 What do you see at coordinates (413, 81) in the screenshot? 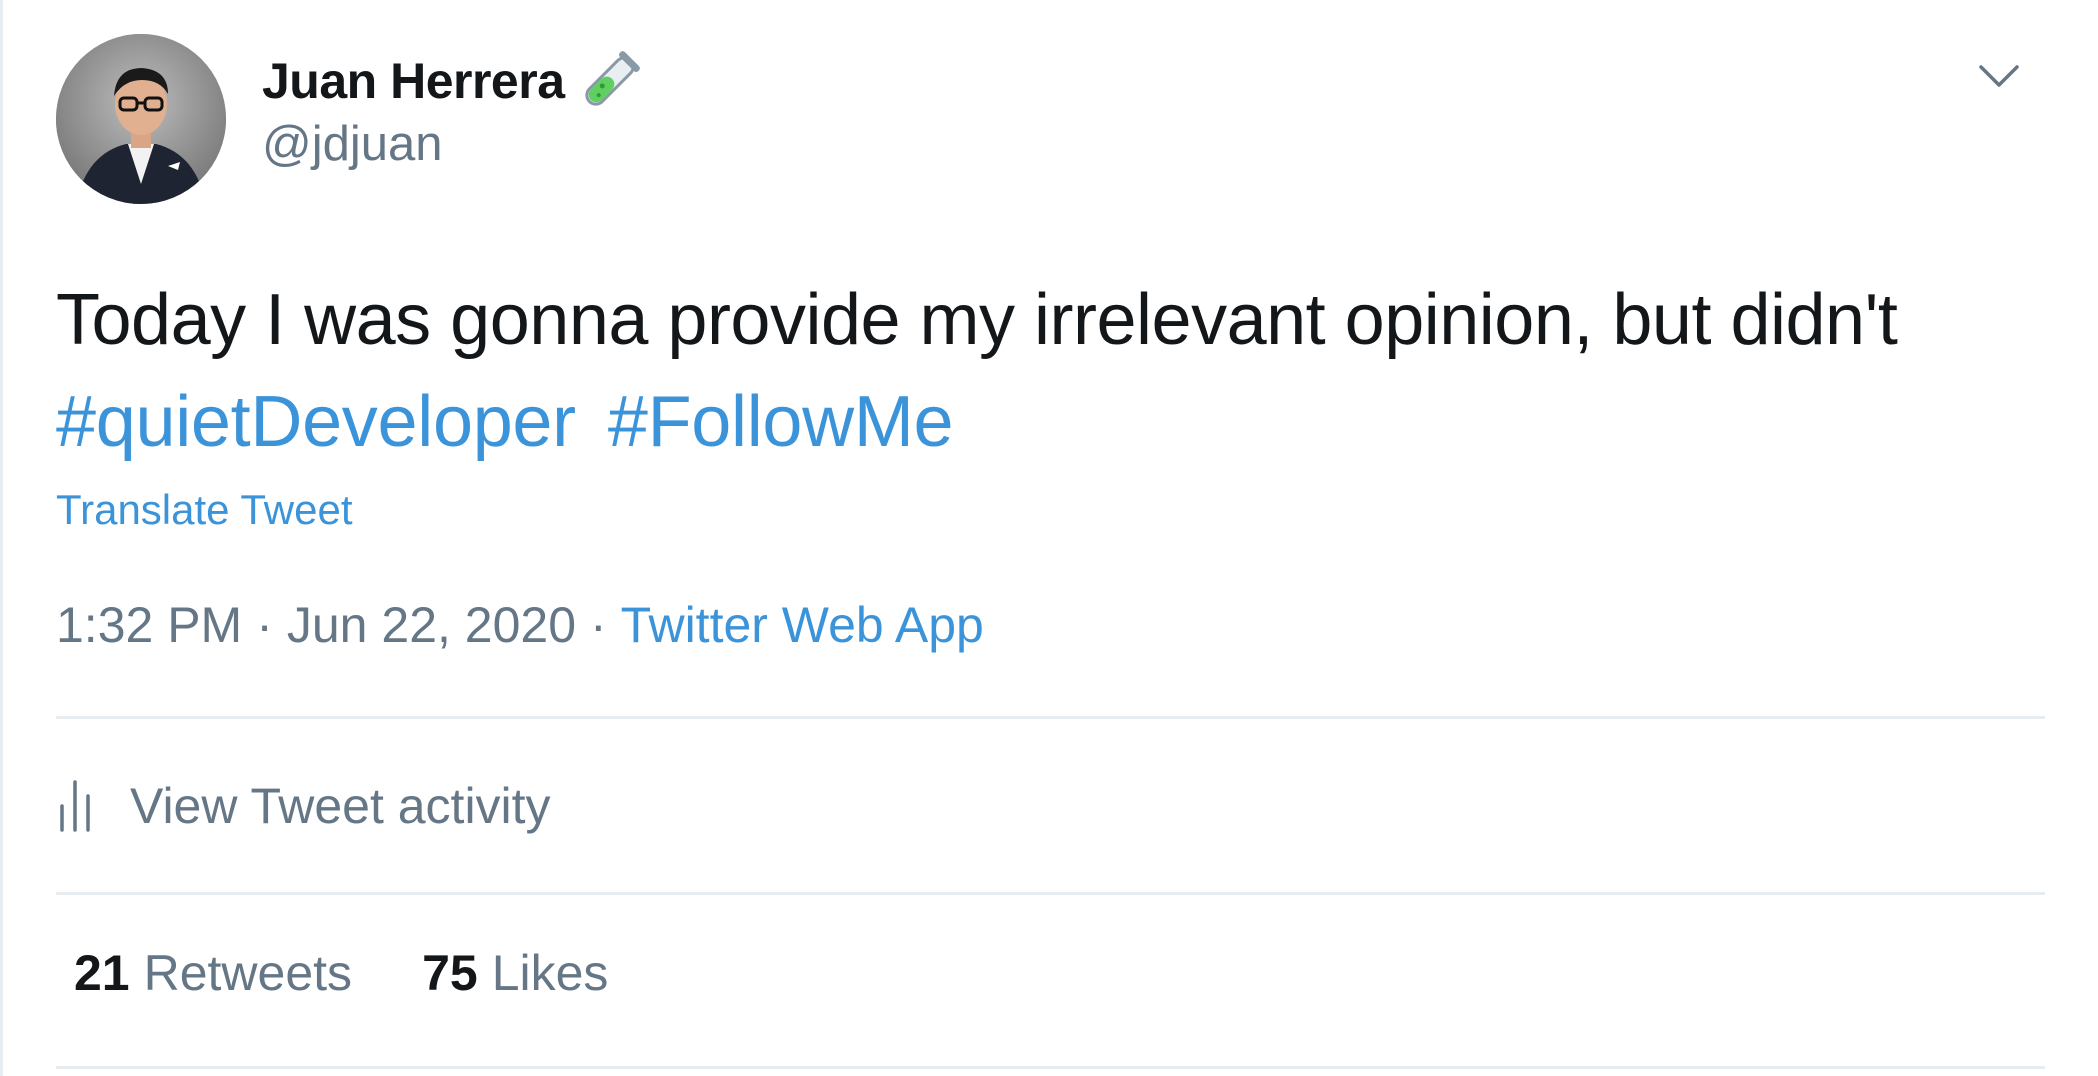
I see `display-name: Juan Herrera` at bounding box center [413, 81].